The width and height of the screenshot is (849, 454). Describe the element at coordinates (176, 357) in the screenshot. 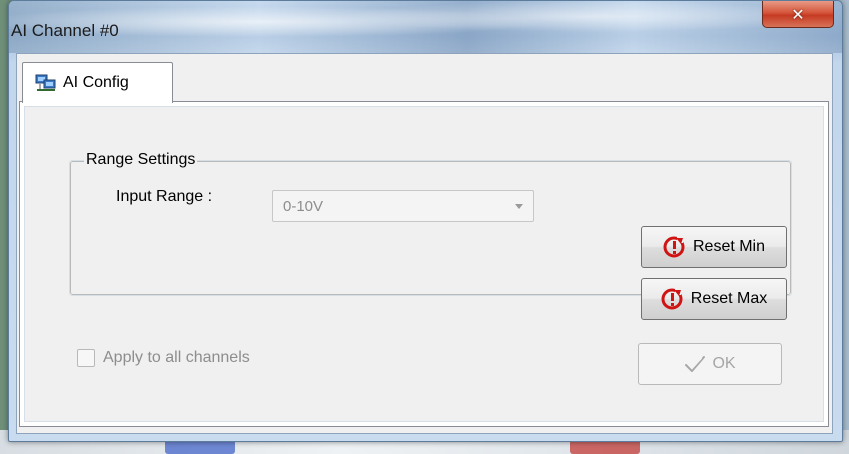

I see `apply-all-label: Apply to all channels` at that location.